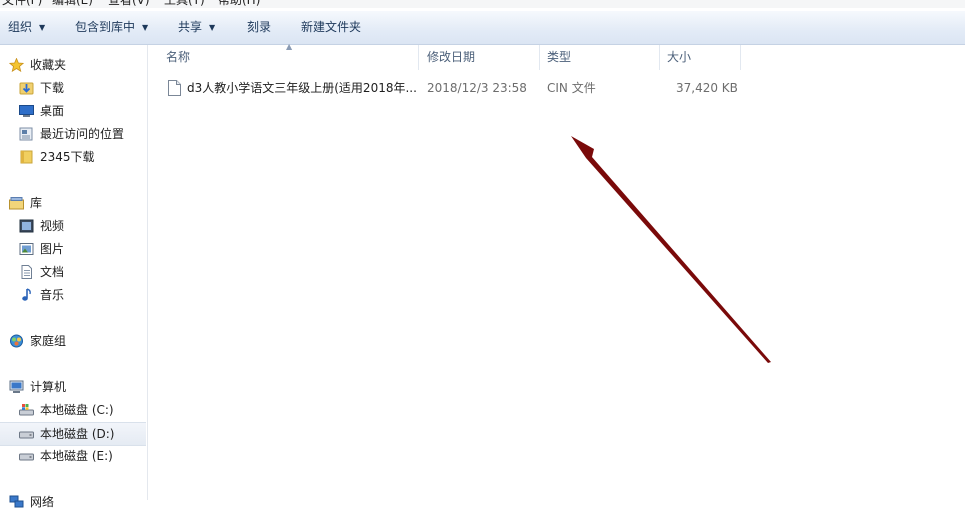  What do you see at coordinates (671, 249) in the screenshot?
I see `annotation-arrow` at bounding box center [671, 249].